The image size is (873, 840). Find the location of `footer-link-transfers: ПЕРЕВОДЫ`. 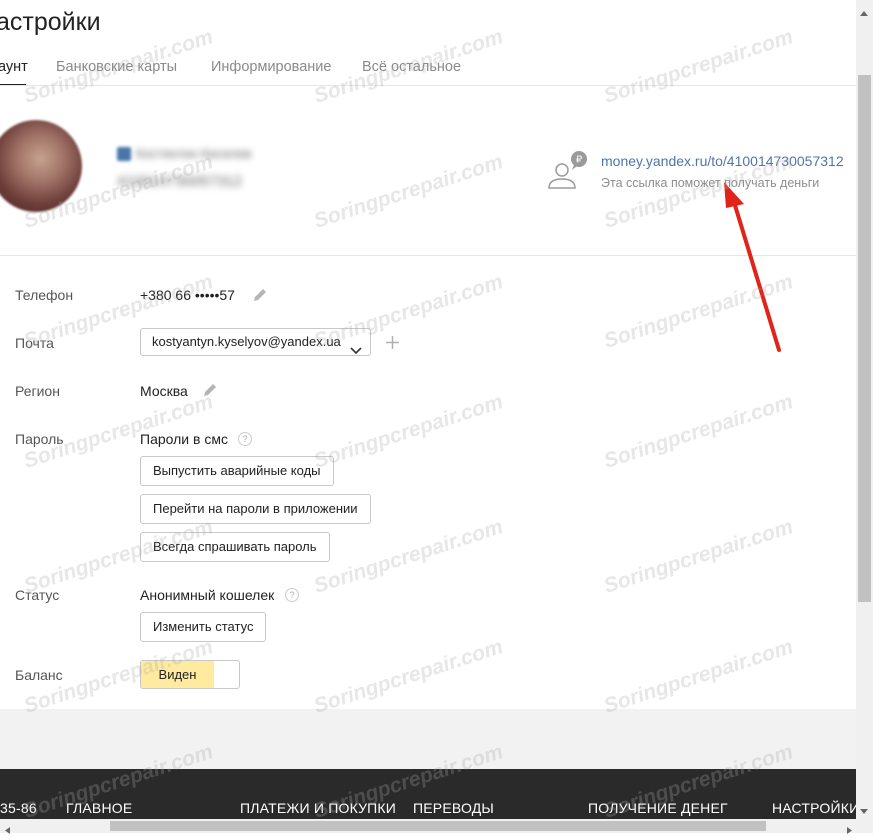

footer-link-transfers: ПЕРЕВОДЫ is located at coordinates (453, 808).